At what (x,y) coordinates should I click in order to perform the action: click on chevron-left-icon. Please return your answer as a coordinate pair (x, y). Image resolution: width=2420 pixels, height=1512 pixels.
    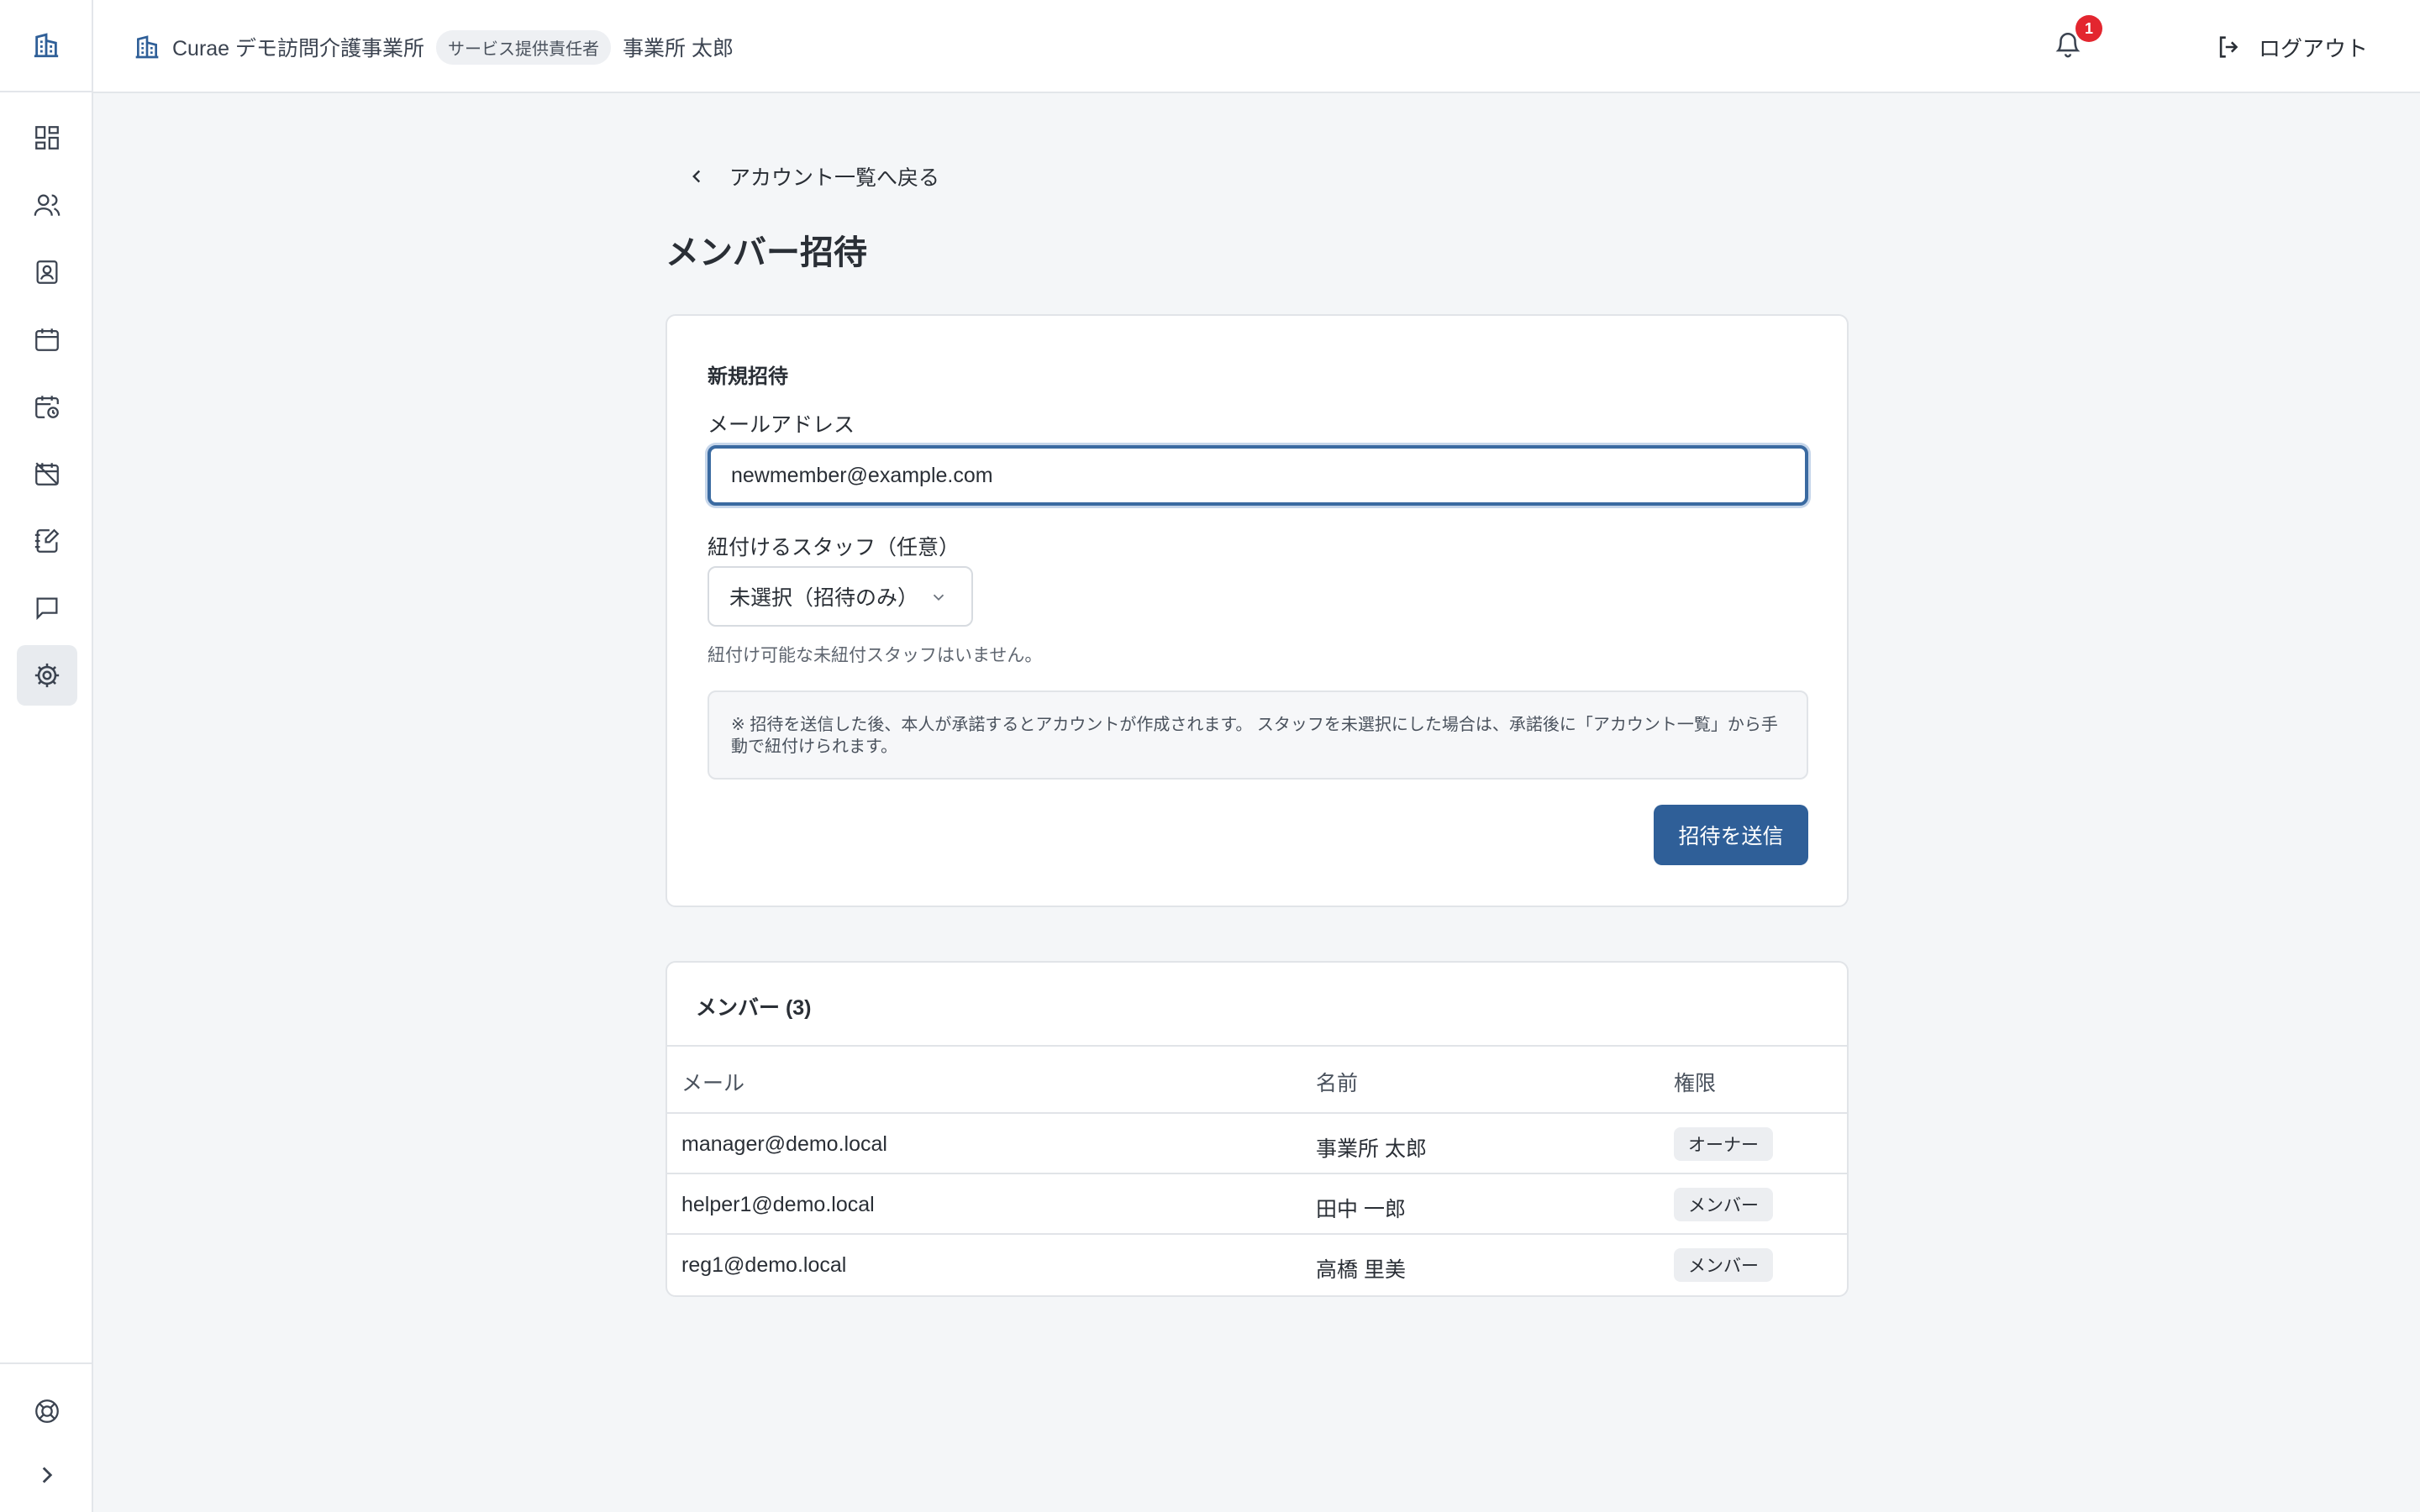
    Looking at the image, I should click on (696, 176).